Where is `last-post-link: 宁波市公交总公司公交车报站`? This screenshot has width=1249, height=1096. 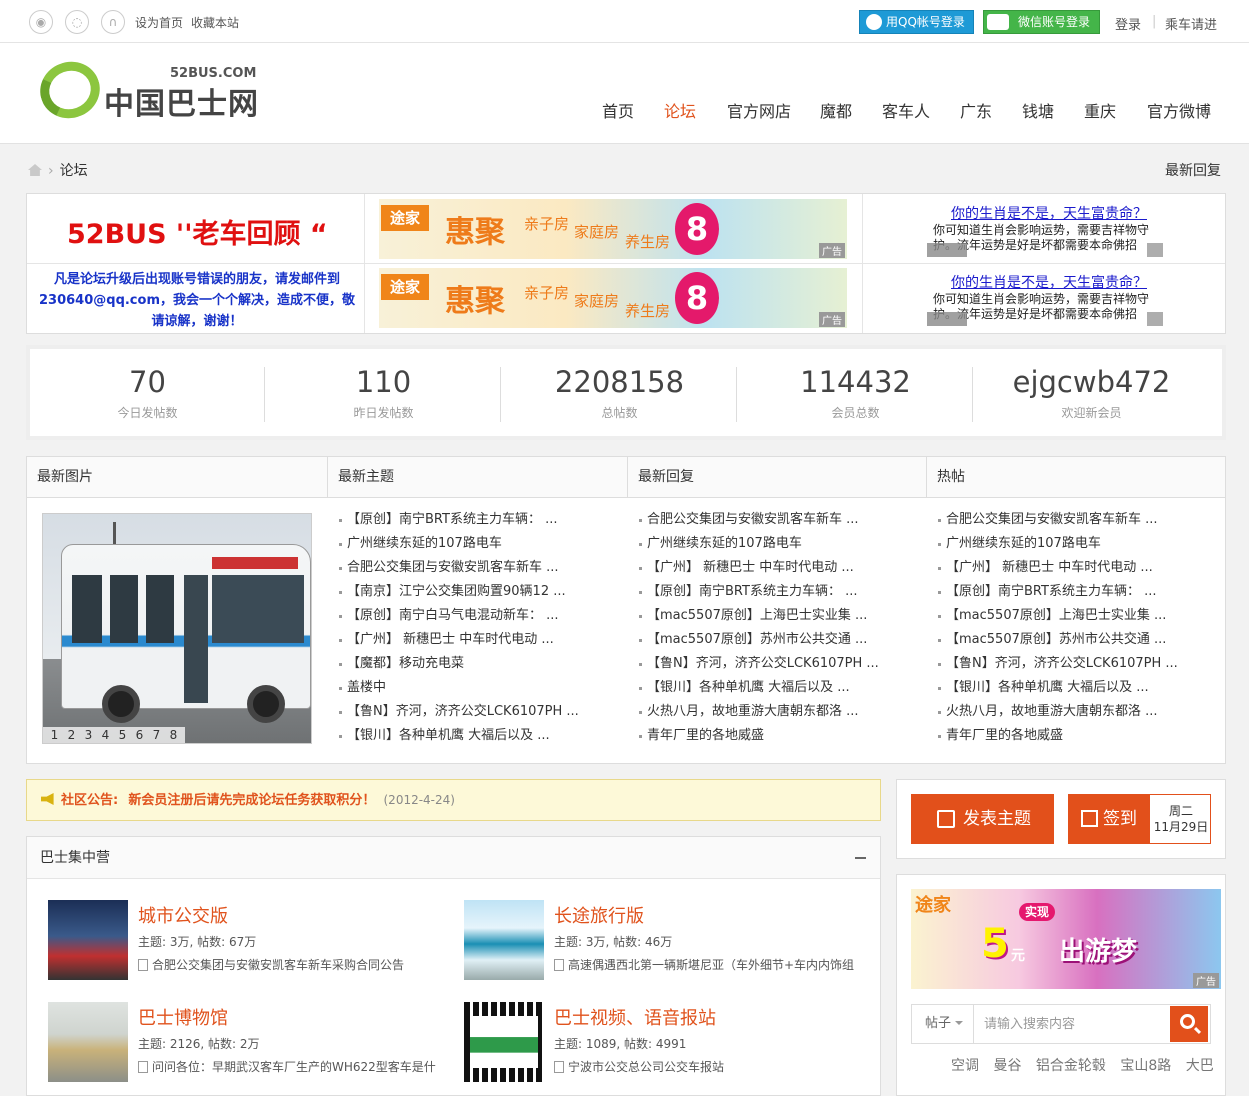 last-post-link: 宁波市公交总公司公交车报站 is located at coordinates (646, 1067).